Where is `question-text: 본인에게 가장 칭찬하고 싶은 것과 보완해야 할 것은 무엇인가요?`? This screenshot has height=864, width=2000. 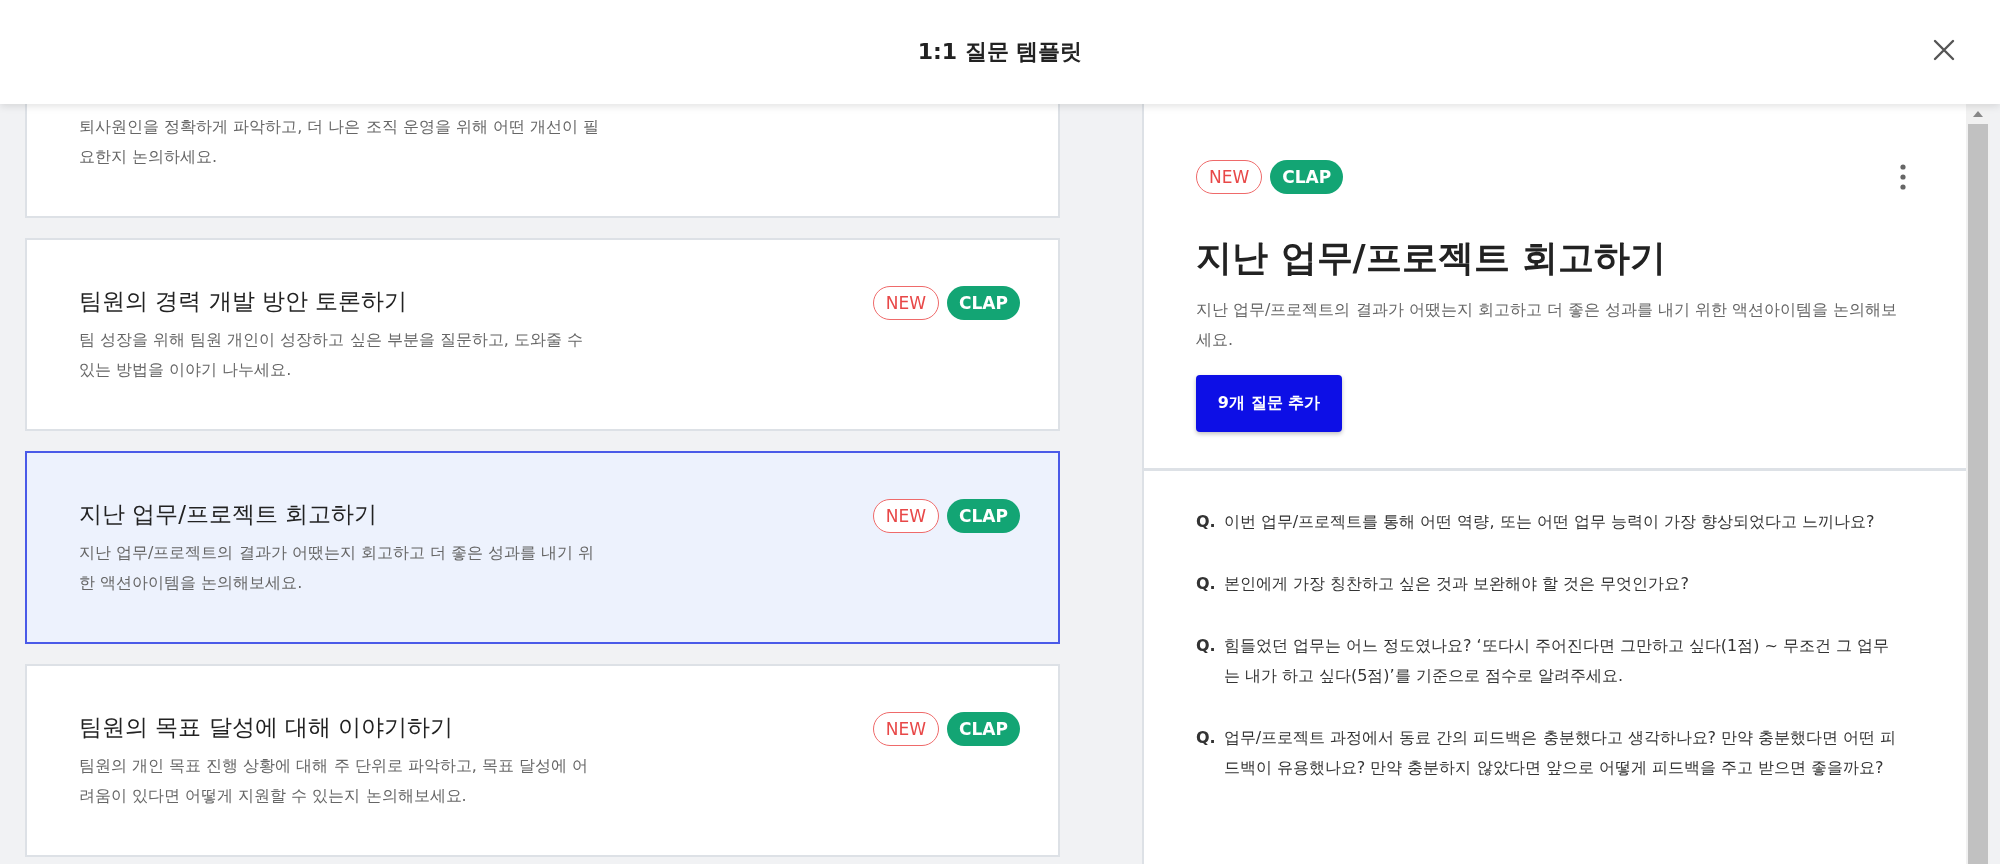 question-text: 본인에게 가장 칭찬하고 싶은 것과 보완해야 할 것은 무엇인가요? is located at coordinates (1456, 584).